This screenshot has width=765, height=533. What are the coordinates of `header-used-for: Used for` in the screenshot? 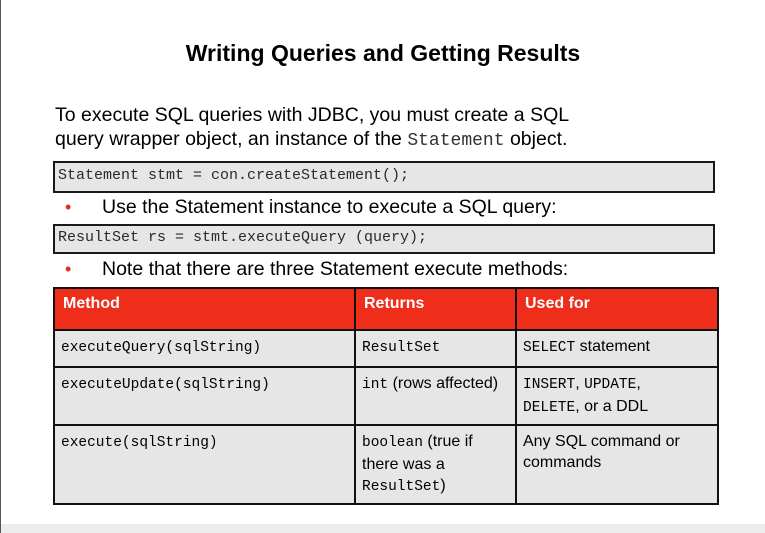 It's located at (617, 309).